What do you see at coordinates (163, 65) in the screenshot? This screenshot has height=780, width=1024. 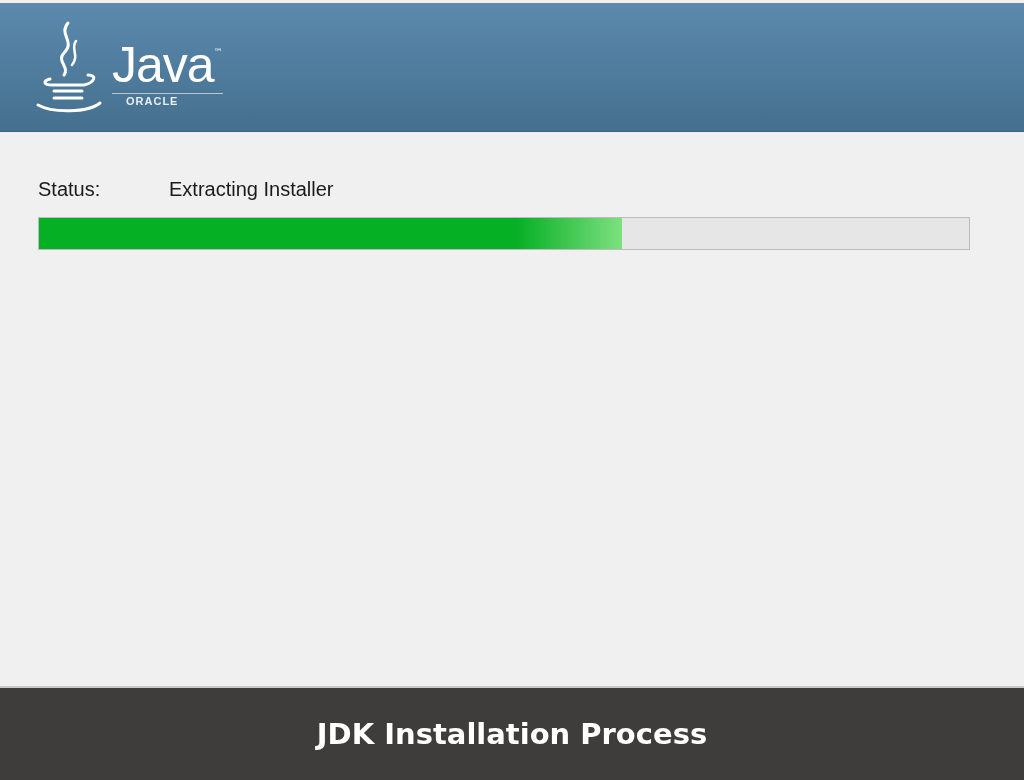 I see `logo-text: Java` at bounding box center [163, 65].